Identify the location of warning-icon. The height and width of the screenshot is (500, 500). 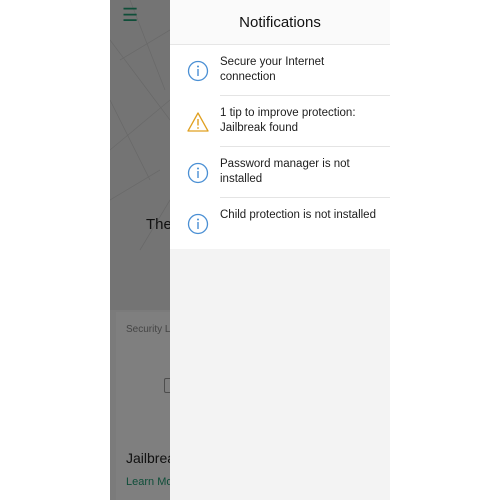
(198, 122).